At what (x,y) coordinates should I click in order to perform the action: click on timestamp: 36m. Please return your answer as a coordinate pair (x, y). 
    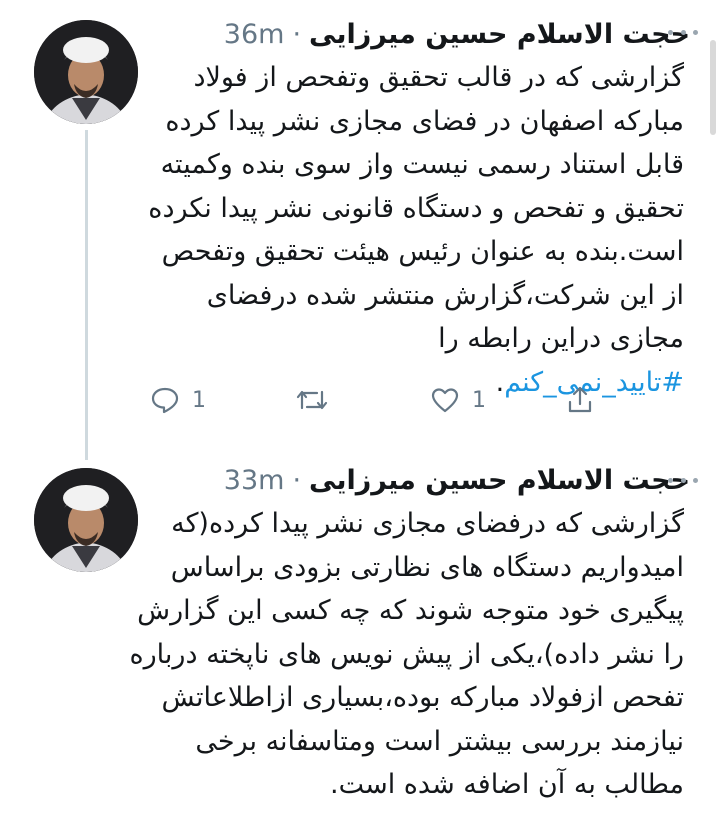
    Looking at the image, I should click on (254, 34).